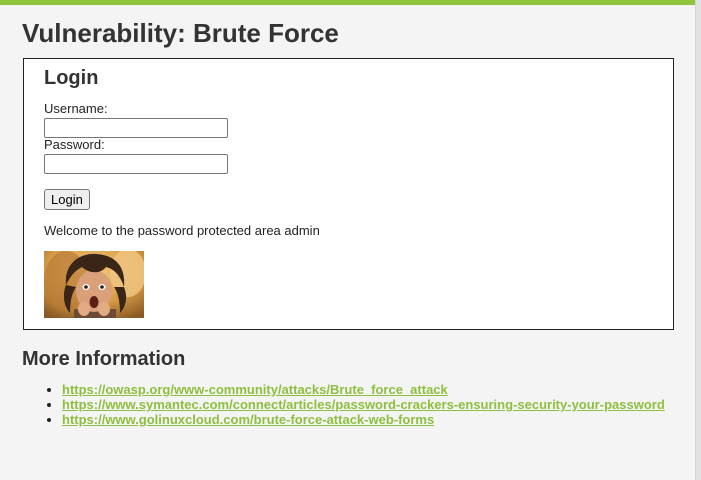  I want to click on top-accent-bar, so click(347, 2).